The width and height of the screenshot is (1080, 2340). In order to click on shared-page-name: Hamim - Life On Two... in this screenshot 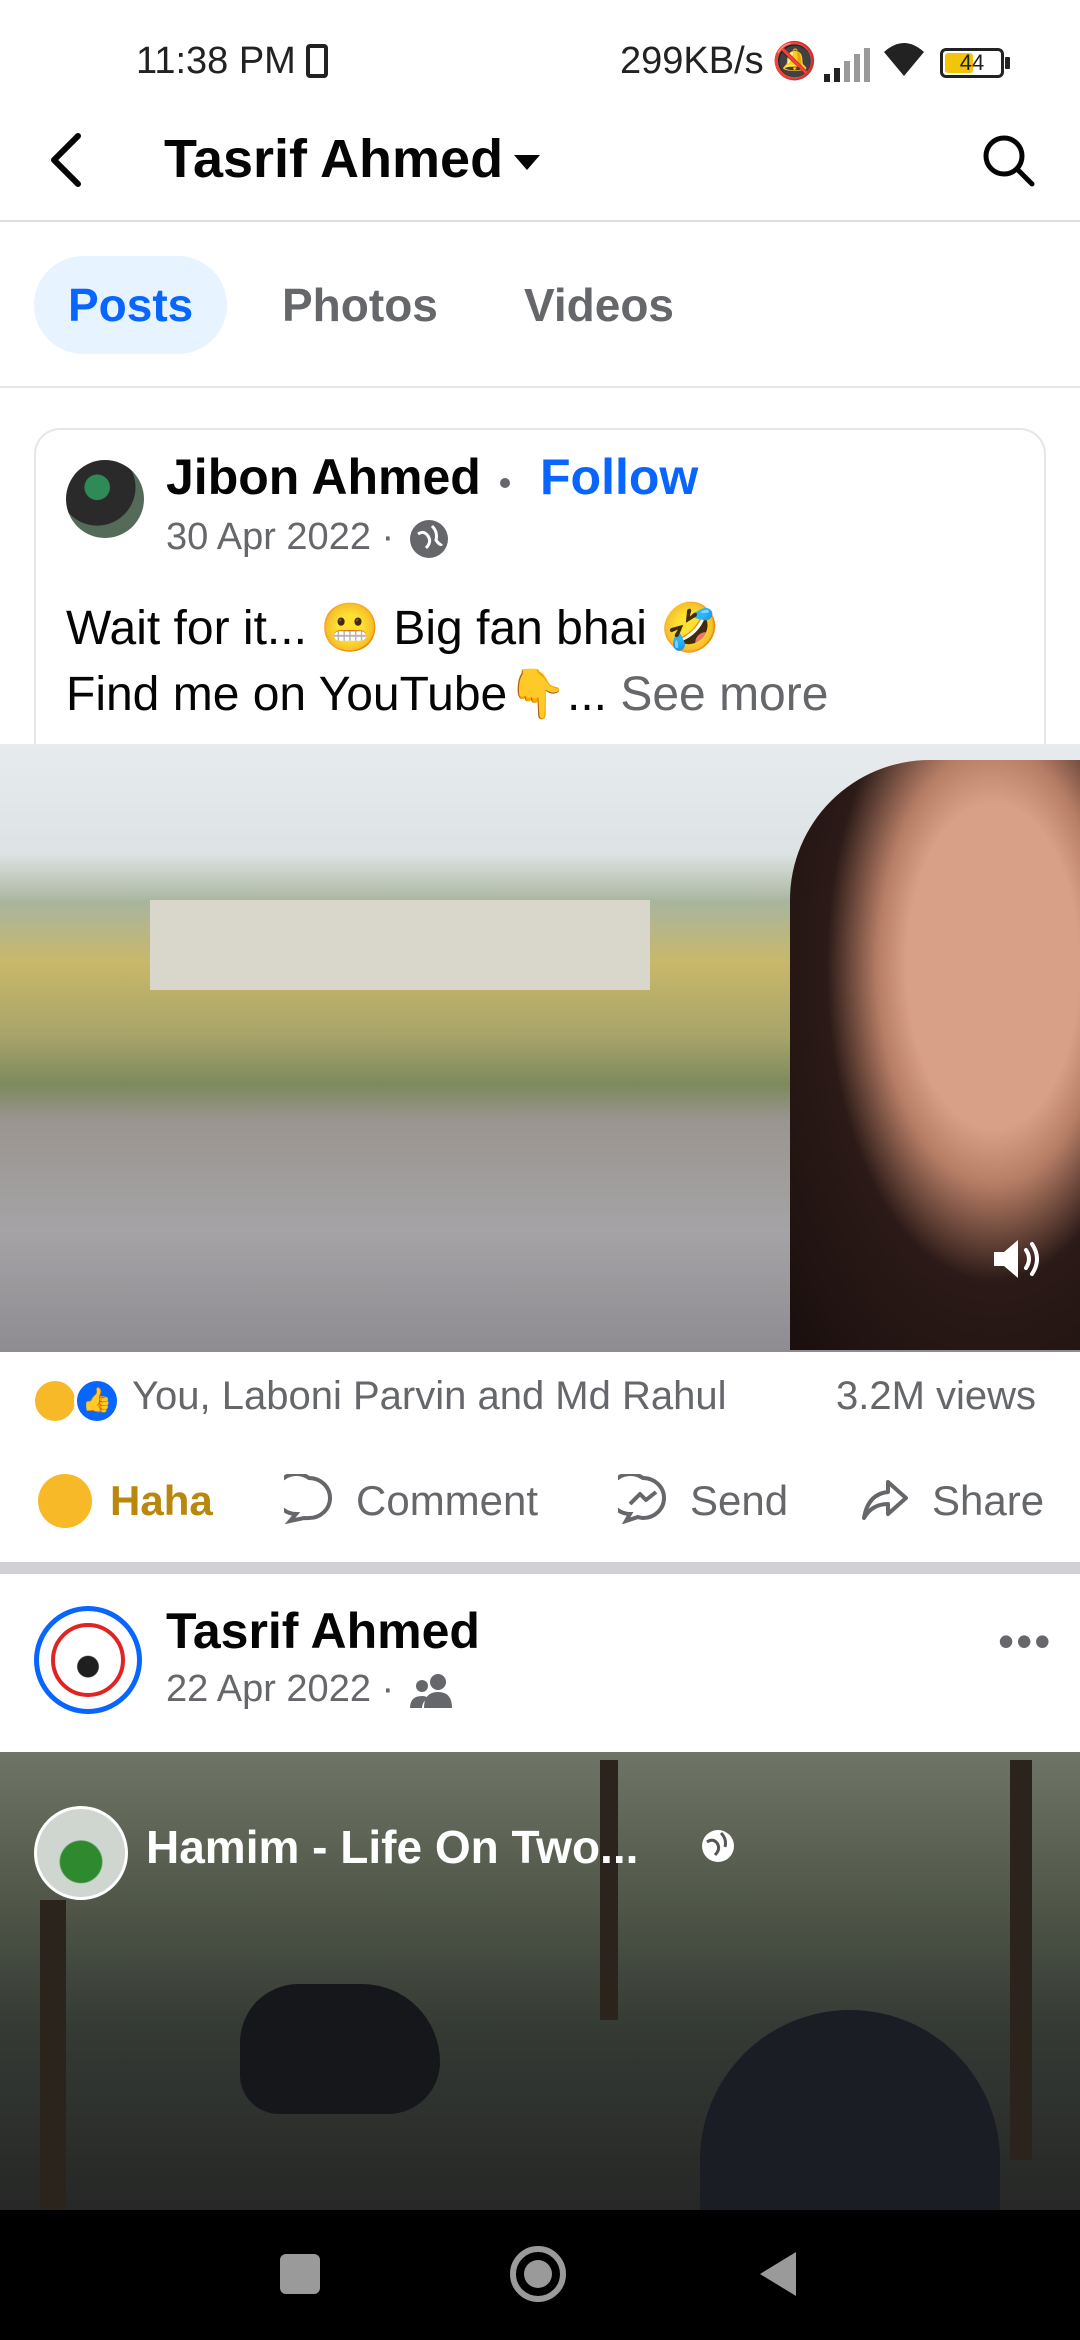, I will do `click(392, 1847)`.